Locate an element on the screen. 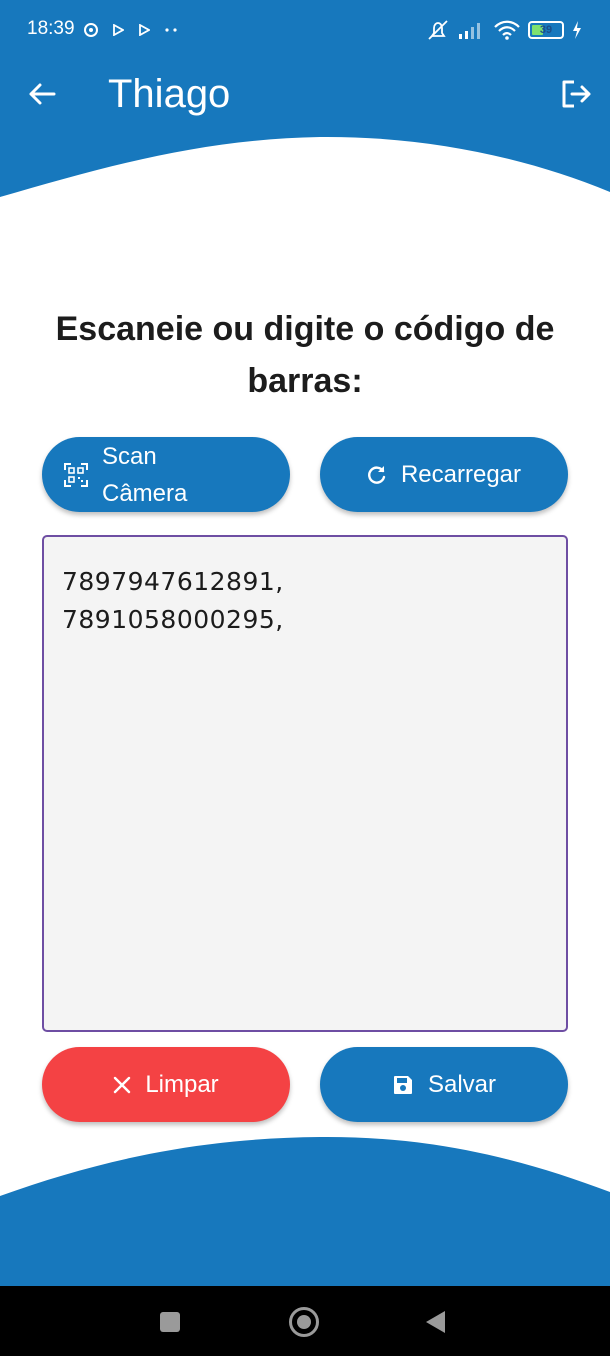  logout-button is located at coordinates (576, 94).